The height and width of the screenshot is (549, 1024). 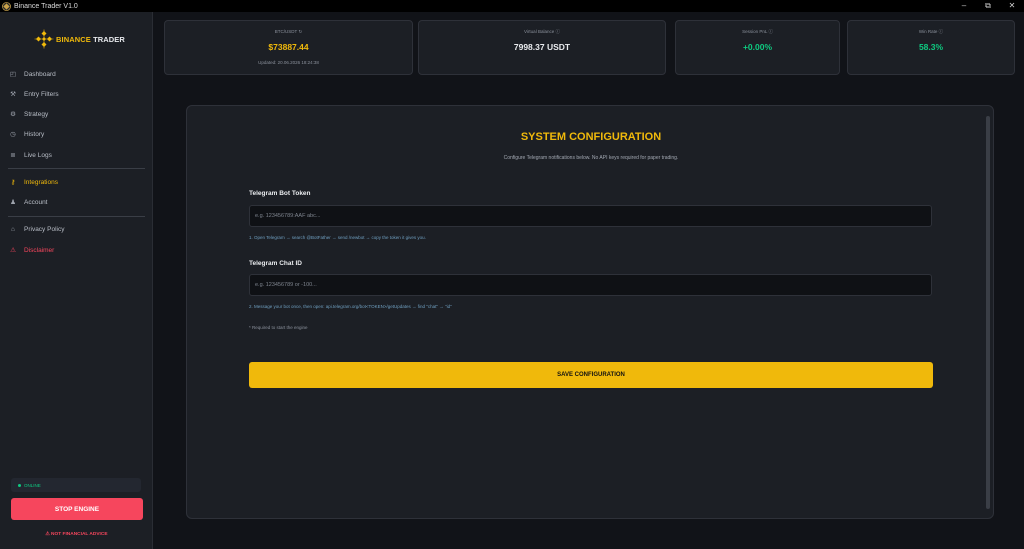 I want to click on sidebar-item-integrations: ⚷ Integrations, so click(x=76, y=182).